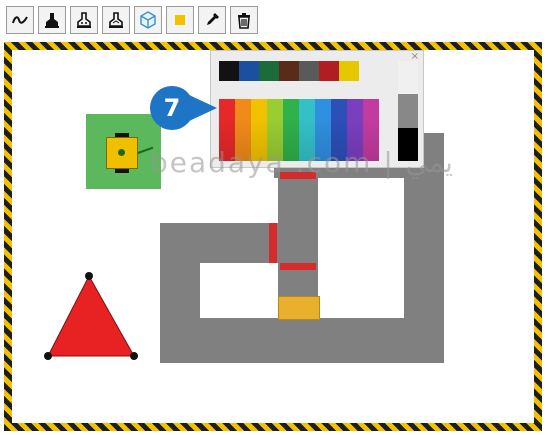 This screenshot has height=435, width=548. What do you see at coordinates (298, 266) in the screenshot?
I see `red-marker-middle` at bounding box center [298, 266].